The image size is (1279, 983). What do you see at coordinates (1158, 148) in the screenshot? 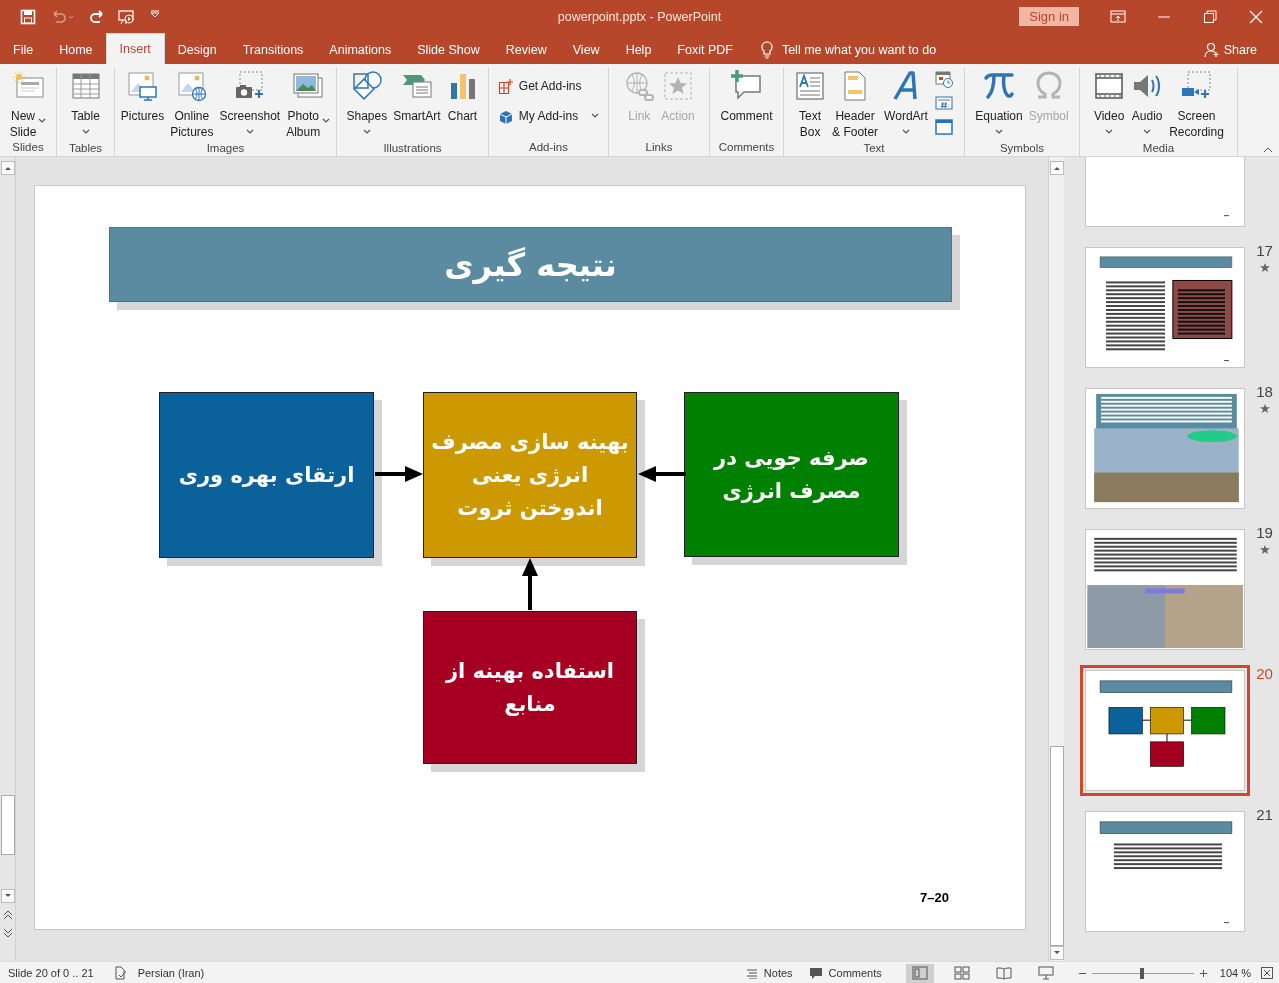
I see `group-label: Media` at bounding box center [1158, 148].